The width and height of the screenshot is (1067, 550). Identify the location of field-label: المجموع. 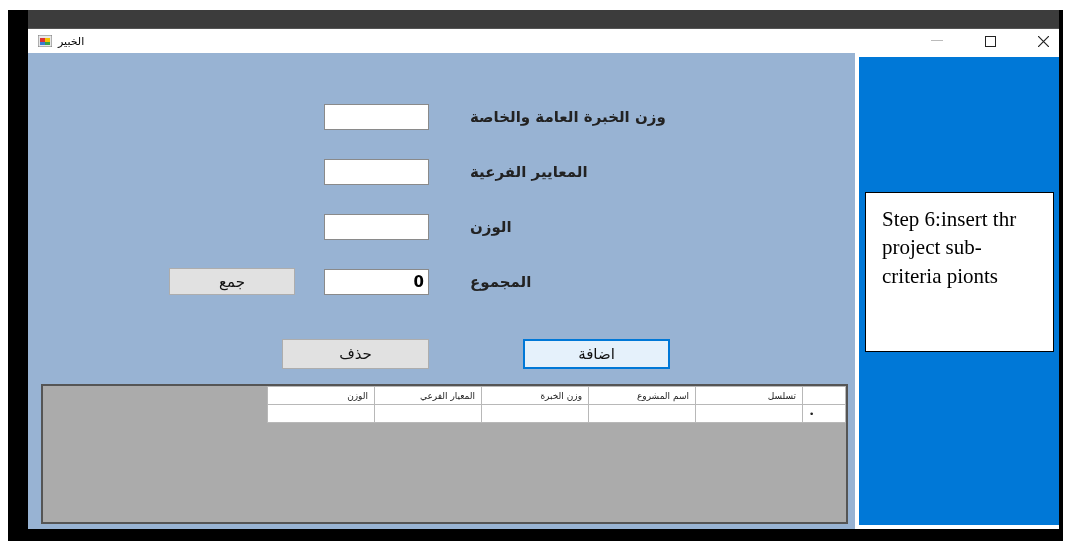
(501, 281).